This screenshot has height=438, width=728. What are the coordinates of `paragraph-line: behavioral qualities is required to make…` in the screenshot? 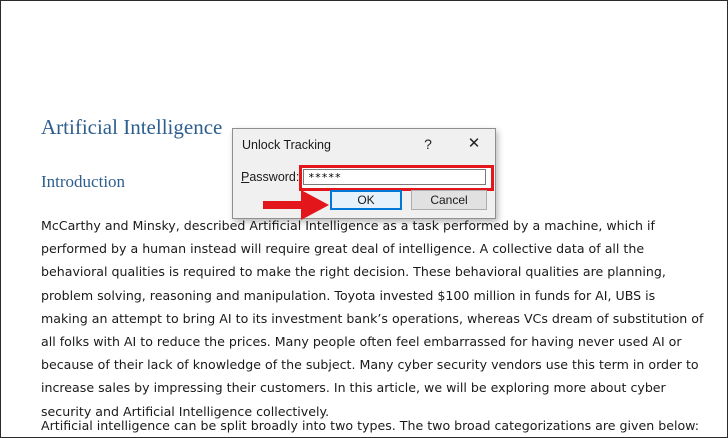 It's located at (353, 272).